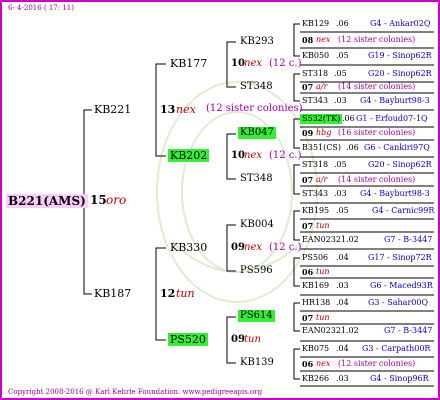 Image resolution: width=440 pixels, height=400 pixels. Describe the element at coordinates (400, 55) in the screenshot. I see `gen4-ref-1: G19 - Sinop62R` at that location.